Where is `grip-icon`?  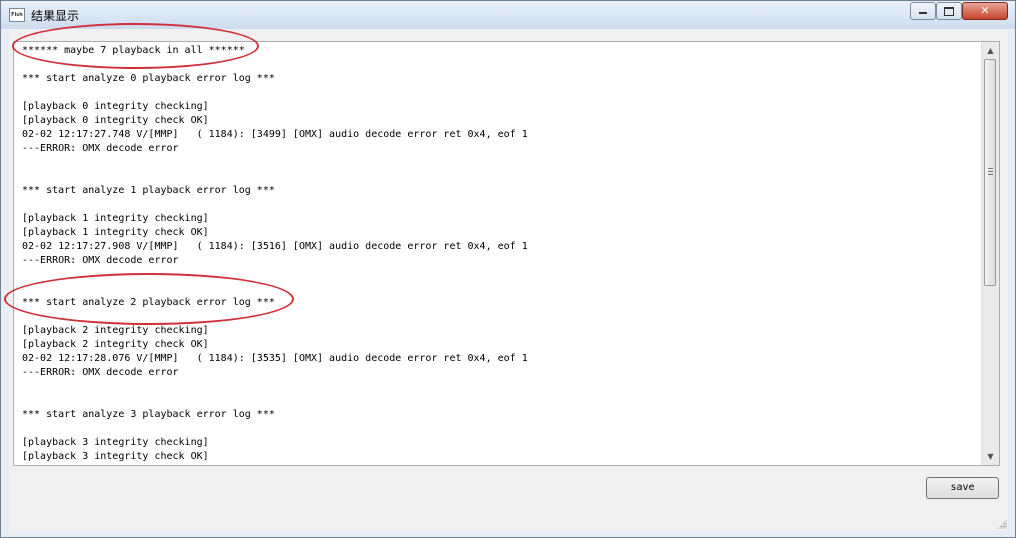 grip-icon is located at coordinates (990, 171).